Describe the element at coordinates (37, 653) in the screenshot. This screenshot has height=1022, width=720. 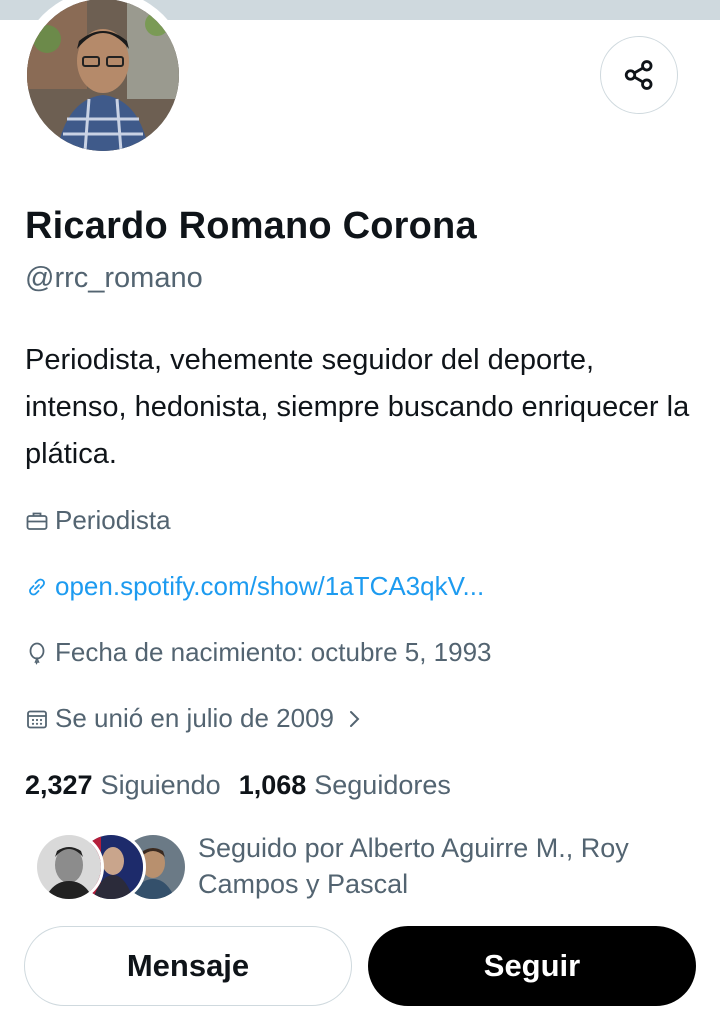
I see `balloon-icon` at that location.